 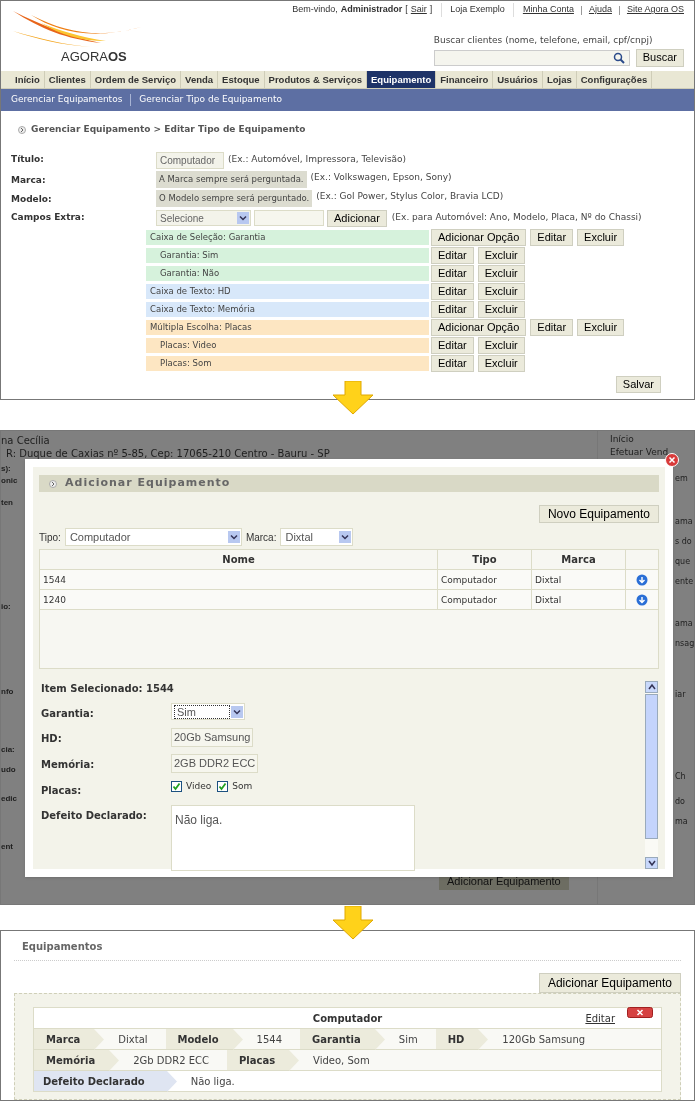 What do you see at coordinates (200, 79) in the screenshot?
I see `nav-tab: Venda` at bounding box center [200, 79].